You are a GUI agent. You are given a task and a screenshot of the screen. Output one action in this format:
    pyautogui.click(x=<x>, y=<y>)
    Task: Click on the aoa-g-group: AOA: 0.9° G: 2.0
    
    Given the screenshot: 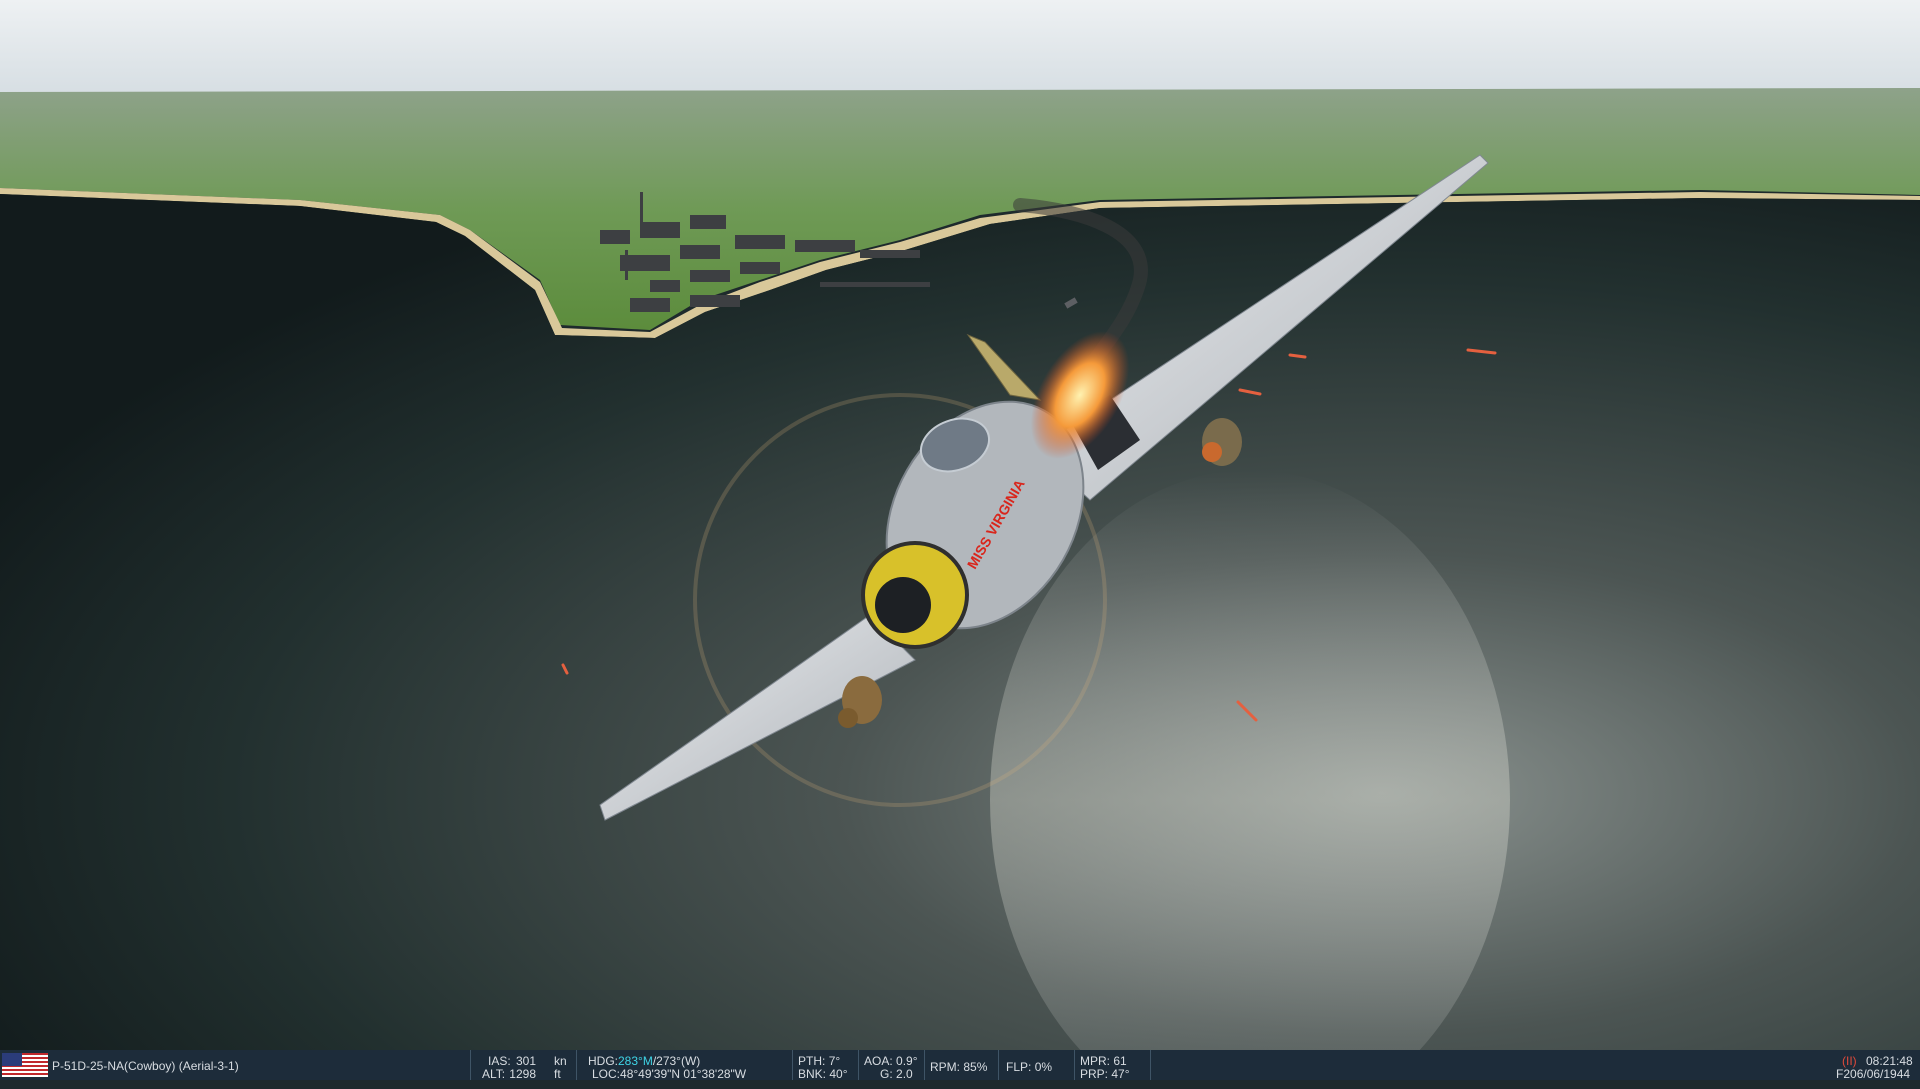 What is the action you would take?
    pyautogui.click(x=892, y=1065)
    